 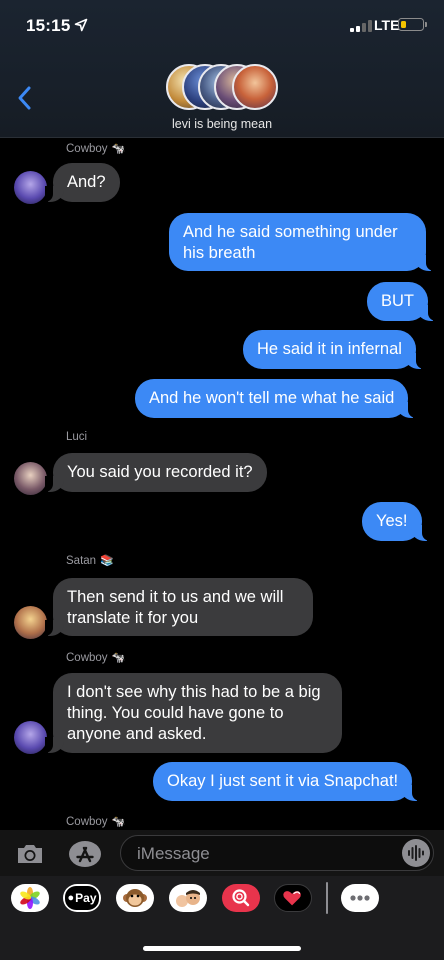 What do you see at coordinates (301, 242) in the screenshot?
I see `message-bubble-outgoing: And he said something under his breath` at bounding box center [301, 242].